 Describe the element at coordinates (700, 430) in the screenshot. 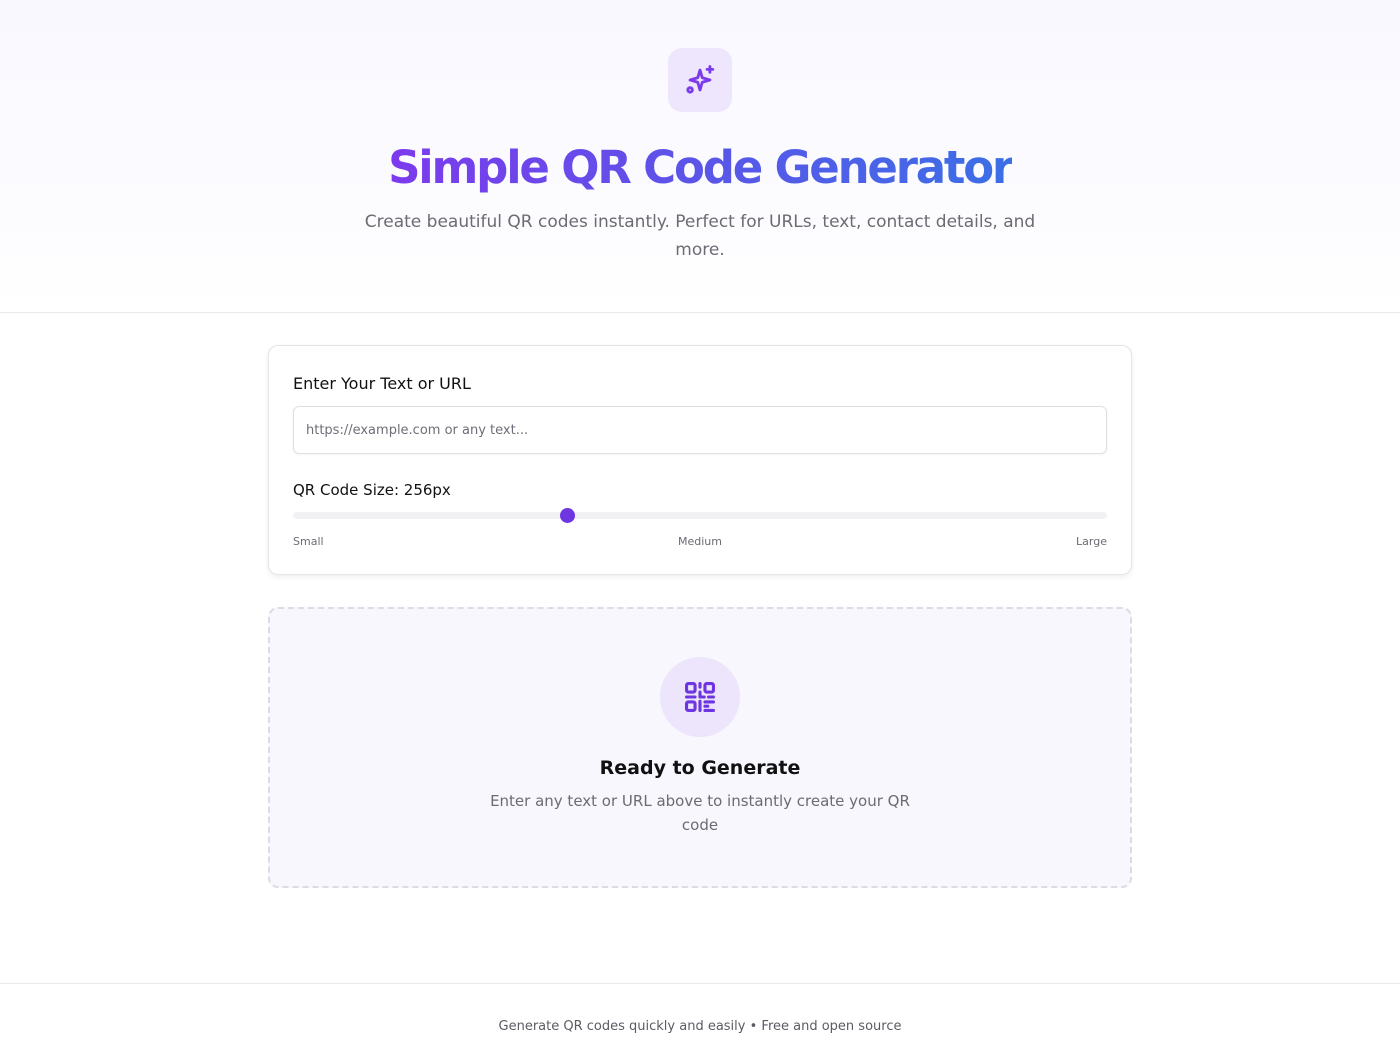

I see `text-url-input` at that location.